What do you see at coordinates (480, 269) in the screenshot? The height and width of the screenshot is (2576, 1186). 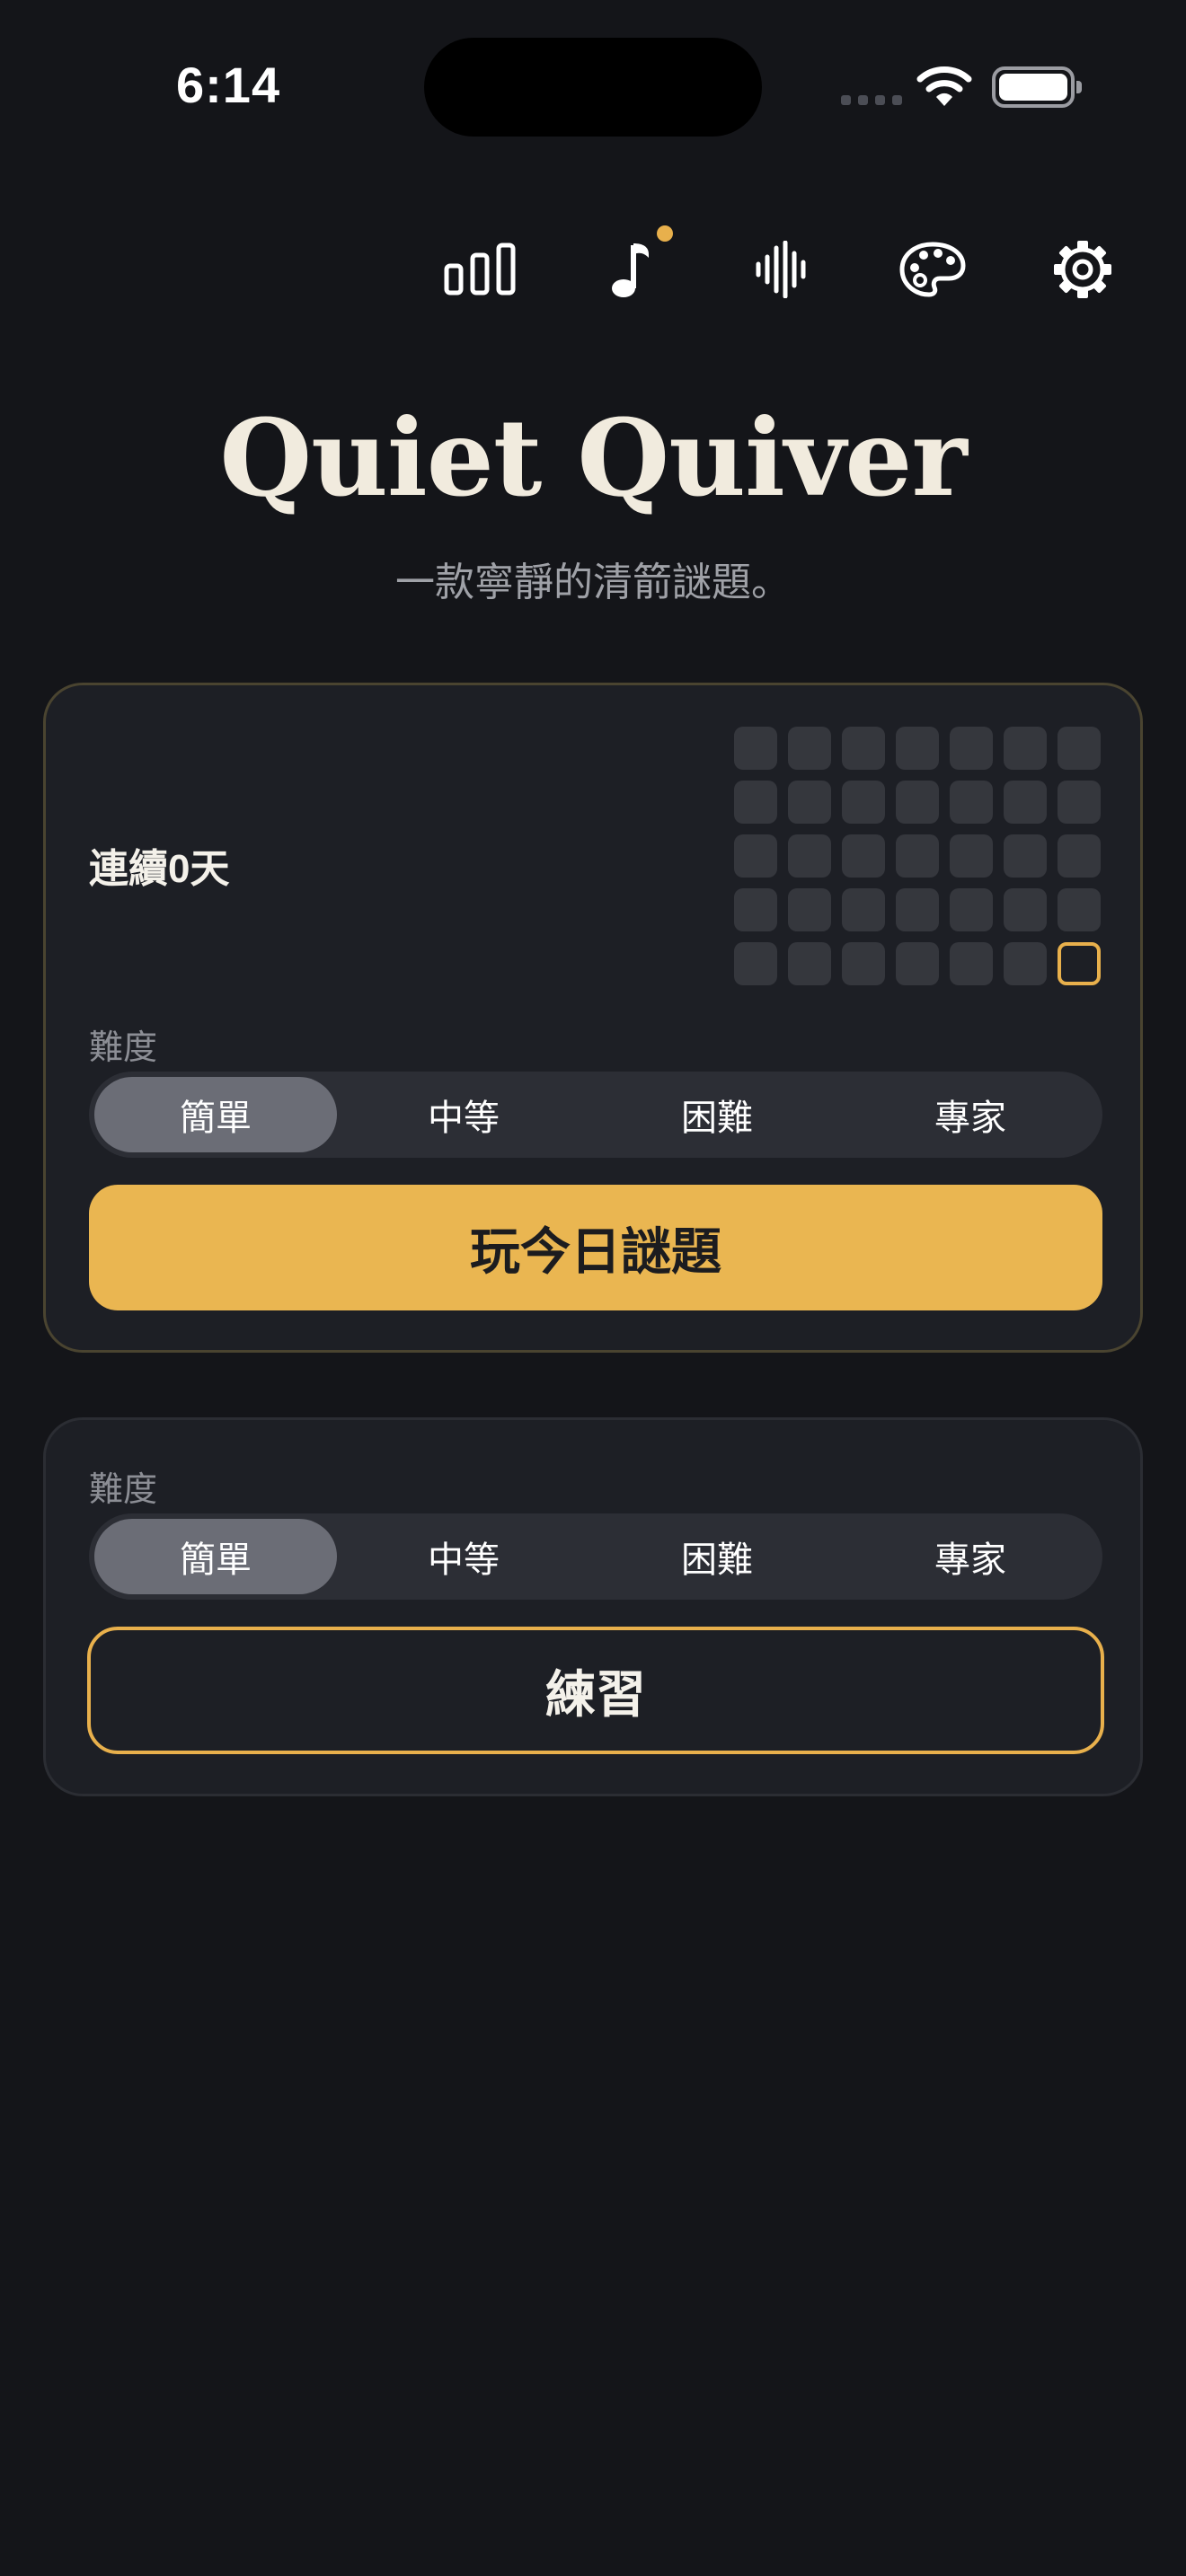 I see `stats-icon` at bounding box center [480, 269].